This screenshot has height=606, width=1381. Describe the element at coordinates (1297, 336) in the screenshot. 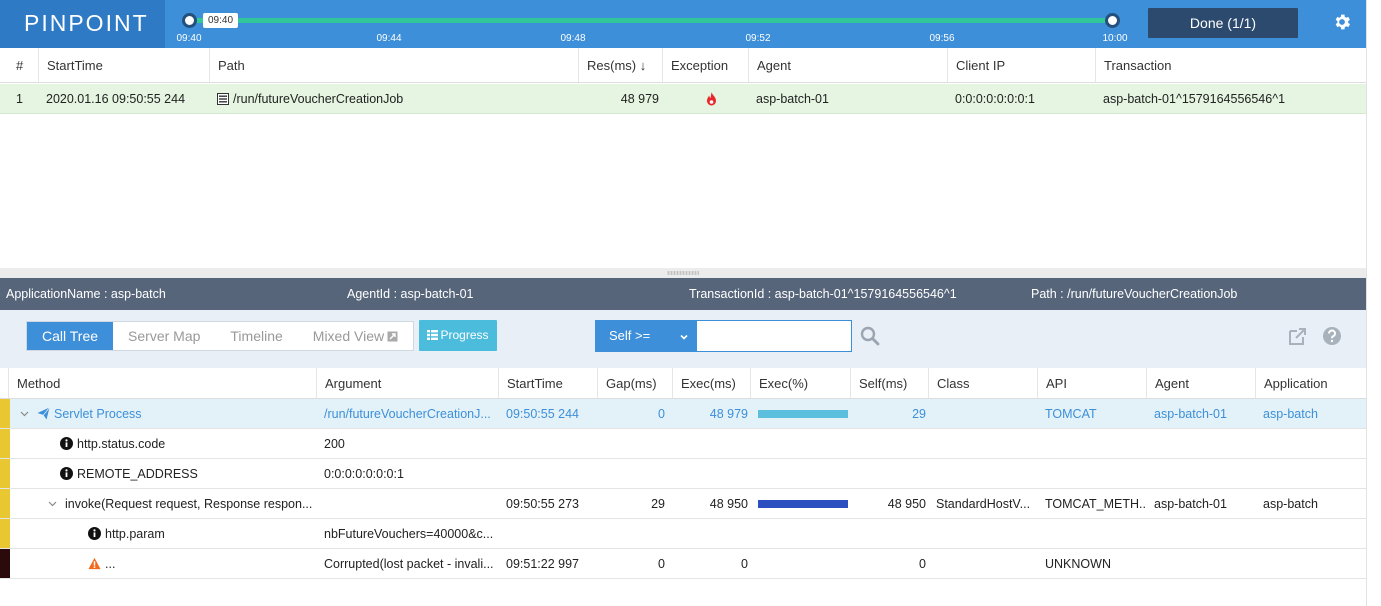

I see `open-new-window-icon` at that location.